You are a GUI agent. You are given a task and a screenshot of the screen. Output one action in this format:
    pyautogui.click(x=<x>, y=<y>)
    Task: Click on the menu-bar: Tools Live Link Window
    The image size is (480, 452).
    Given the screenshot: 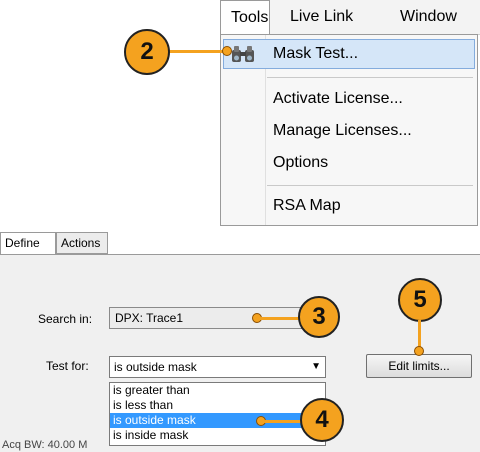 What is the action you would take?
    pyautogui.click(x=350, y=17)
    